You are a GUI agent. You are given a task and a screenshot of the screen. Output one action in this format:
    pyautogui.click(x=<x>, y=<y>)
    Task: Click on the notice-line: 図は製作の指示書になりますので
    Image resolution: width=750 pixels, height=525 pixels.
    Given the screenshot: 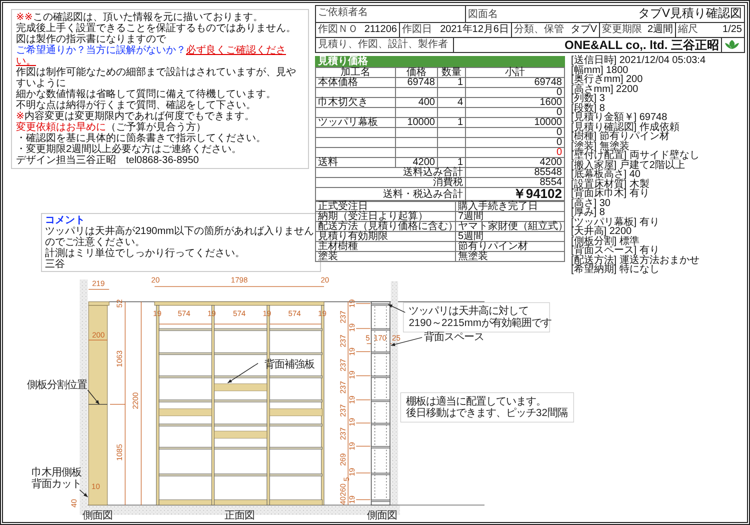 What is the action you would take?
    pyautogui.click(x=91, y=39)
    